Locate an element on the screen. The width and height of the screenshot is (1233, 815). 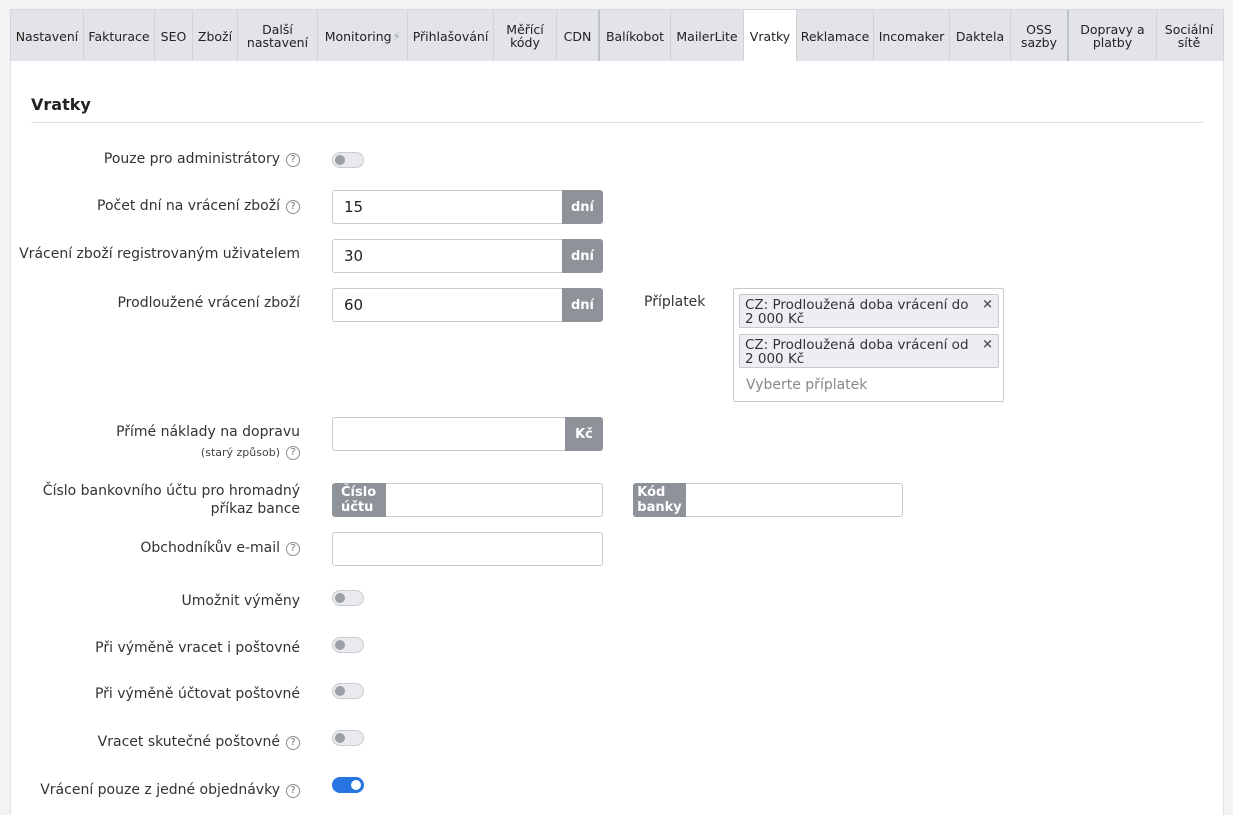
account-number-input is located at coordinates (494, 500).